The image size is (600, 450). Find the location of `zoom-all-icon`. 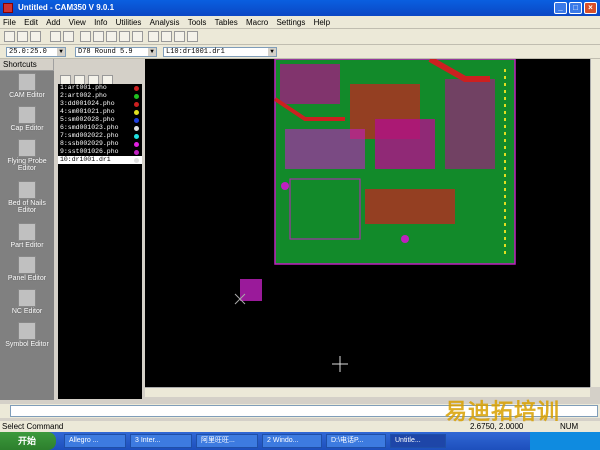

zoom-all-icon is located at coordinates (137, 36).